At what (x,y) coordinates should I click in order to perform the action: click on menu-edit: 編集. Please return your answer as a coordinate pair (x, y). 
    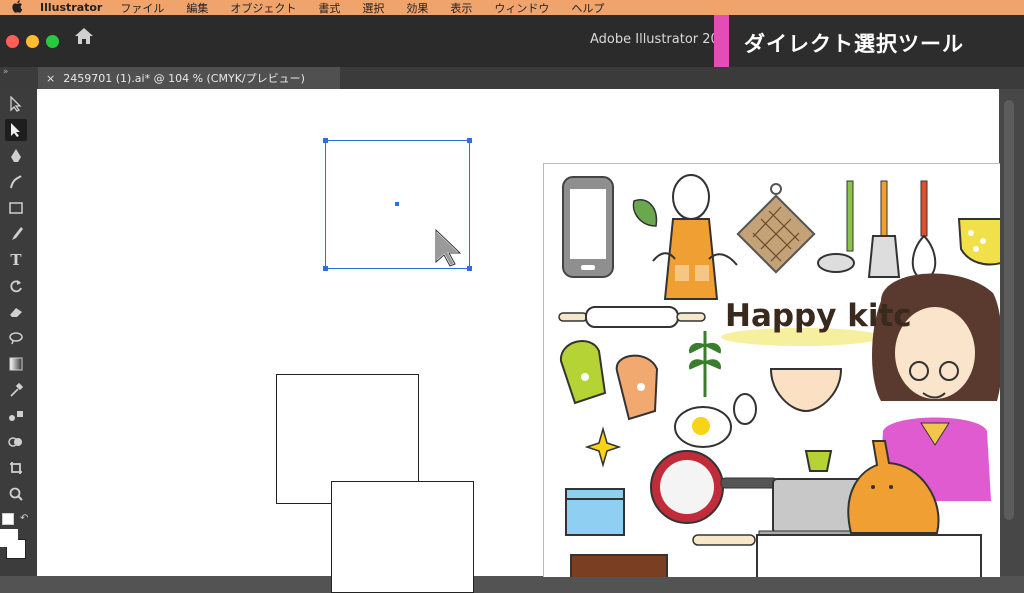
    Looking at the image, I should click on (197, 8).